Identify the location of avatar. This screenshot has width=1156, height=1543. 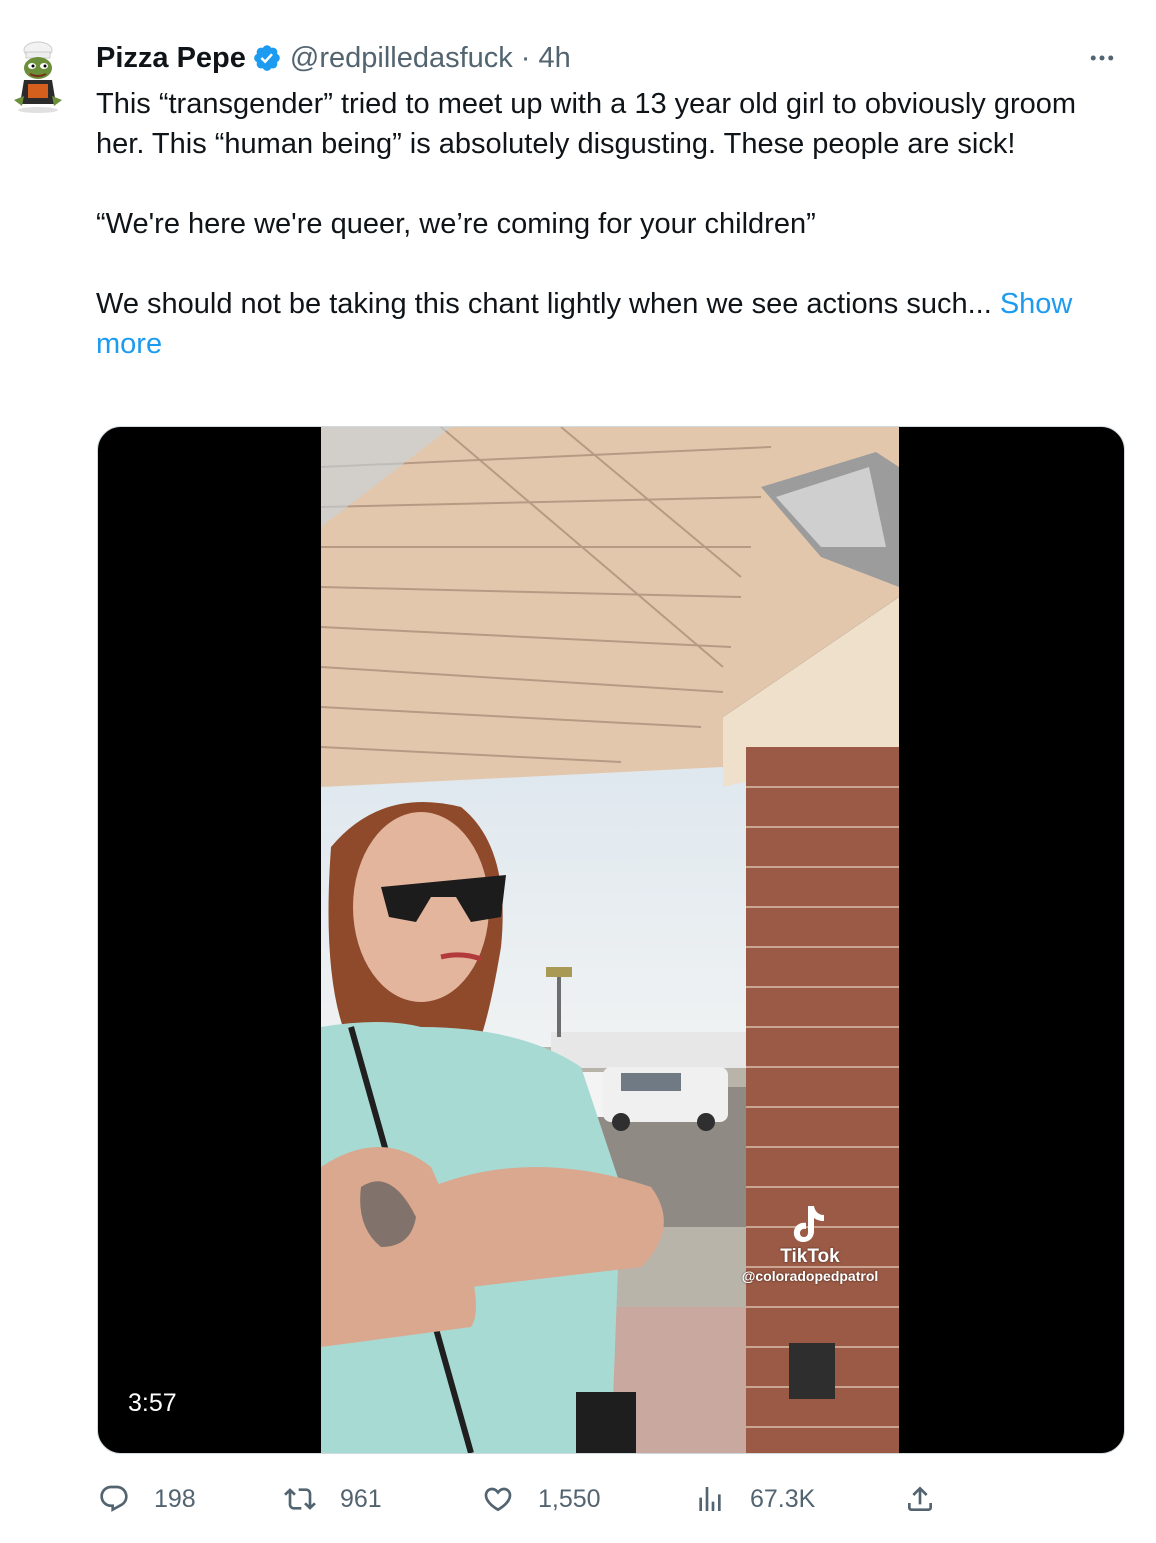
(38, 78).